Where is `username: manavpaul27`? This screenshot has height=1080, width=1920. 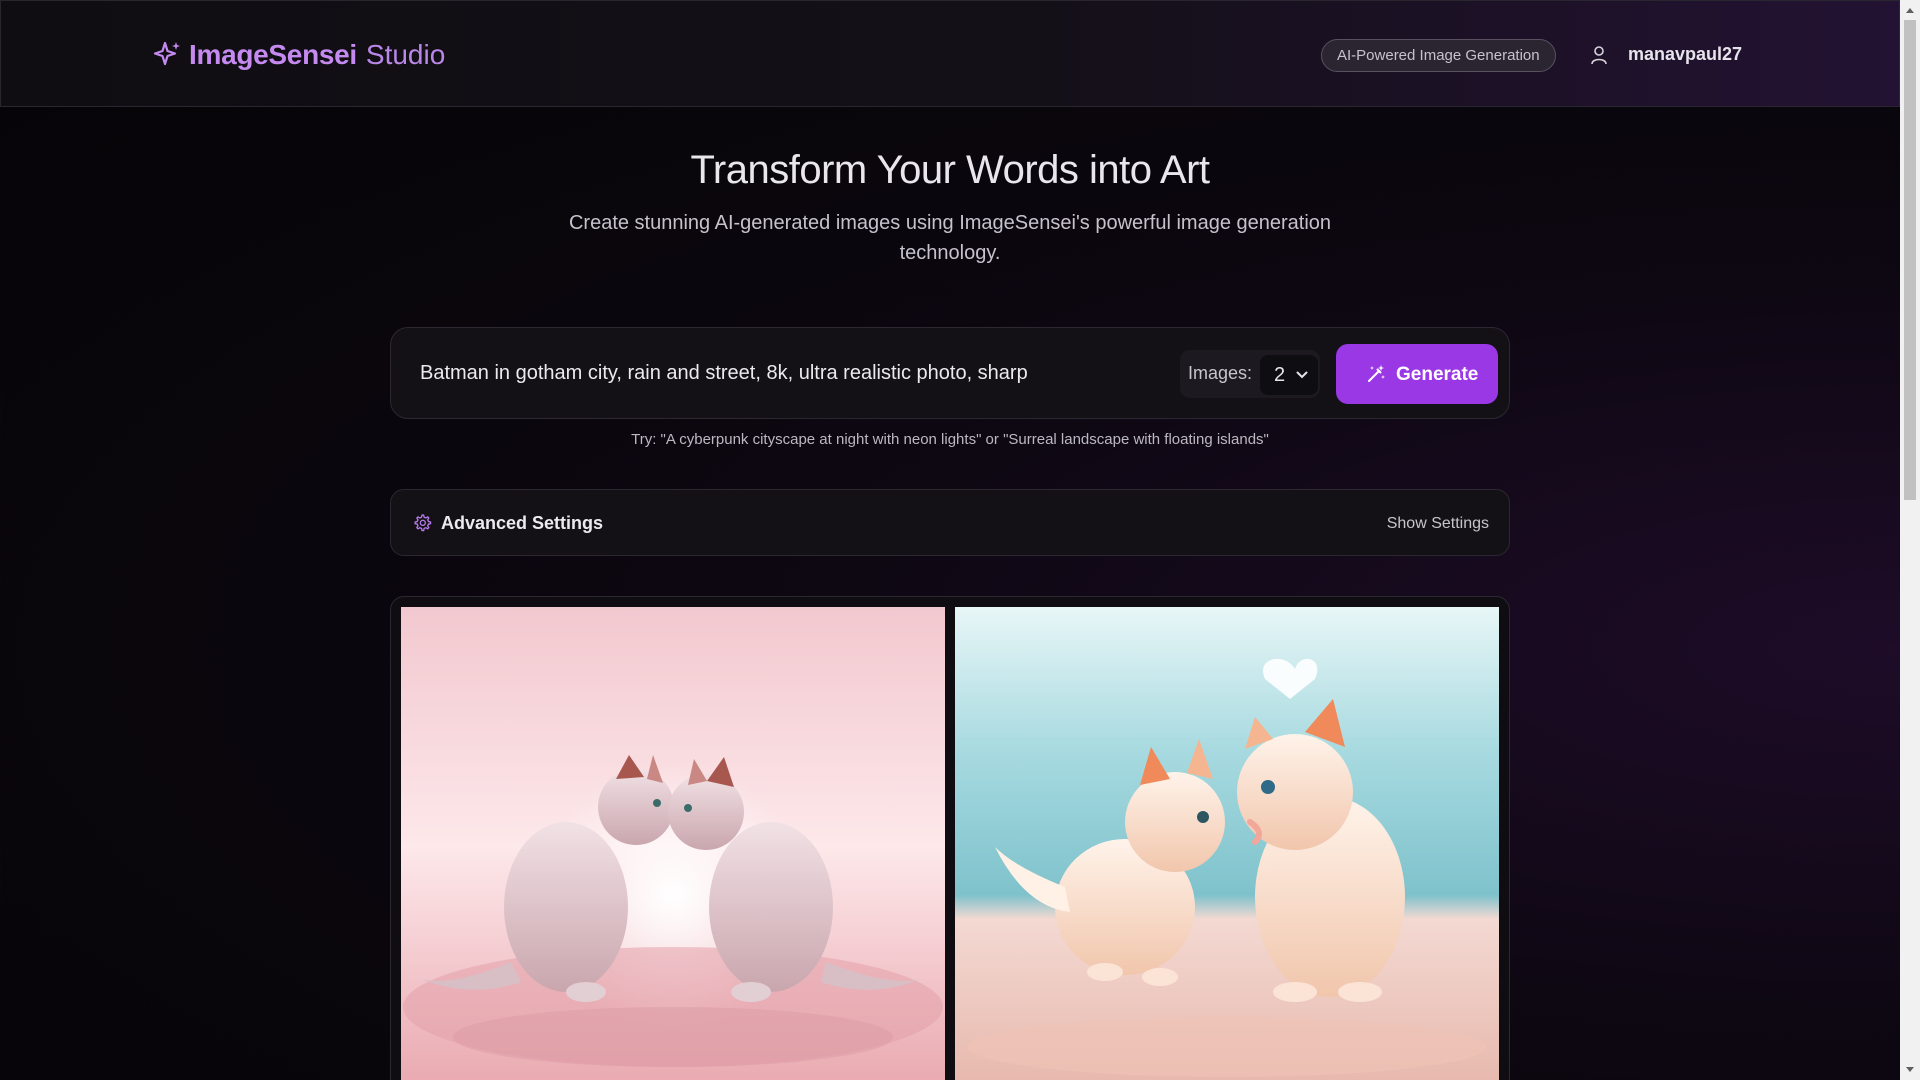 username: manavpaul27 is located at coordinates (1685, 54).